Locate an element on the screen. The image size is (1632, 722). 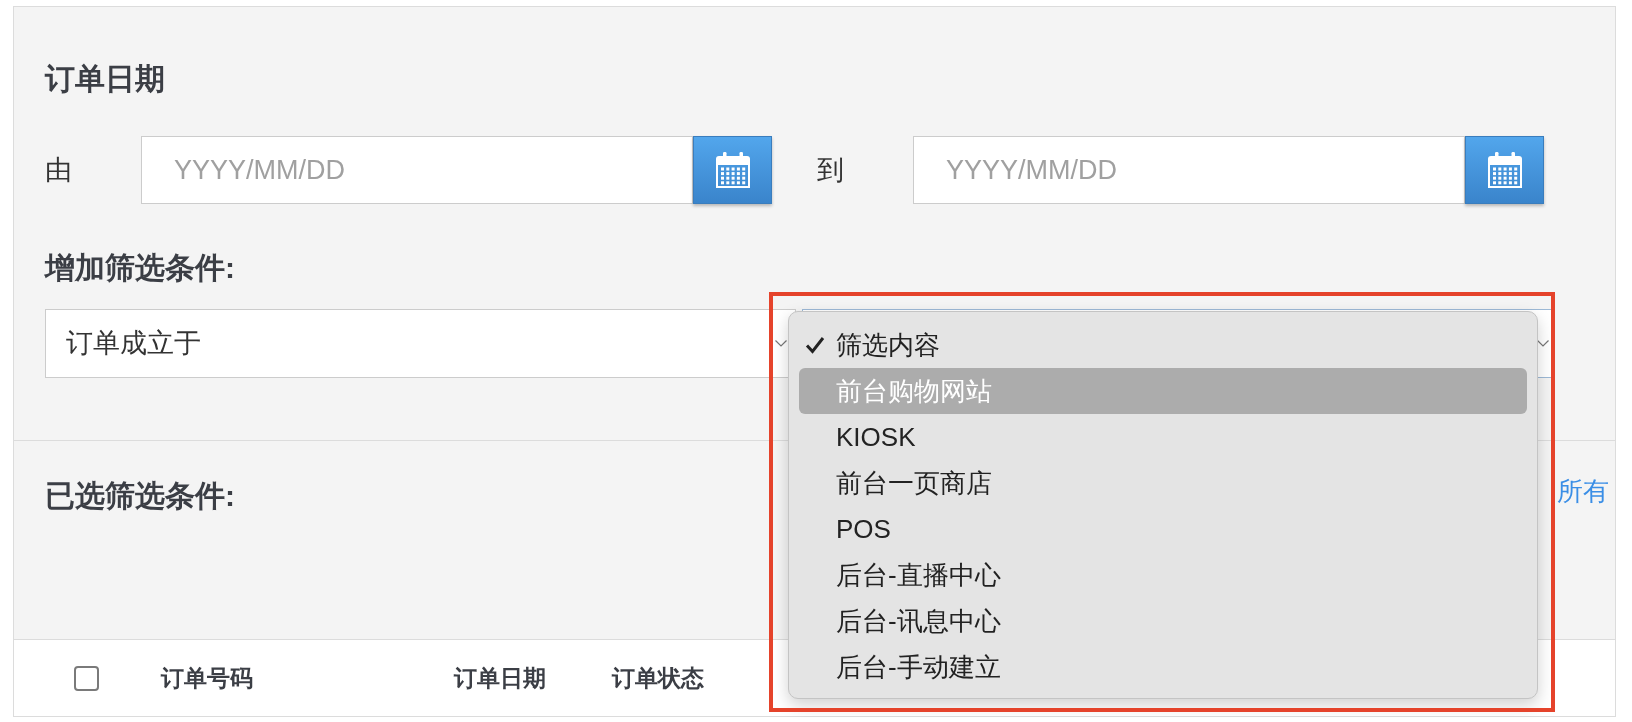
filter-field-select: 订单成立于 is located at coordinates (420, 343).